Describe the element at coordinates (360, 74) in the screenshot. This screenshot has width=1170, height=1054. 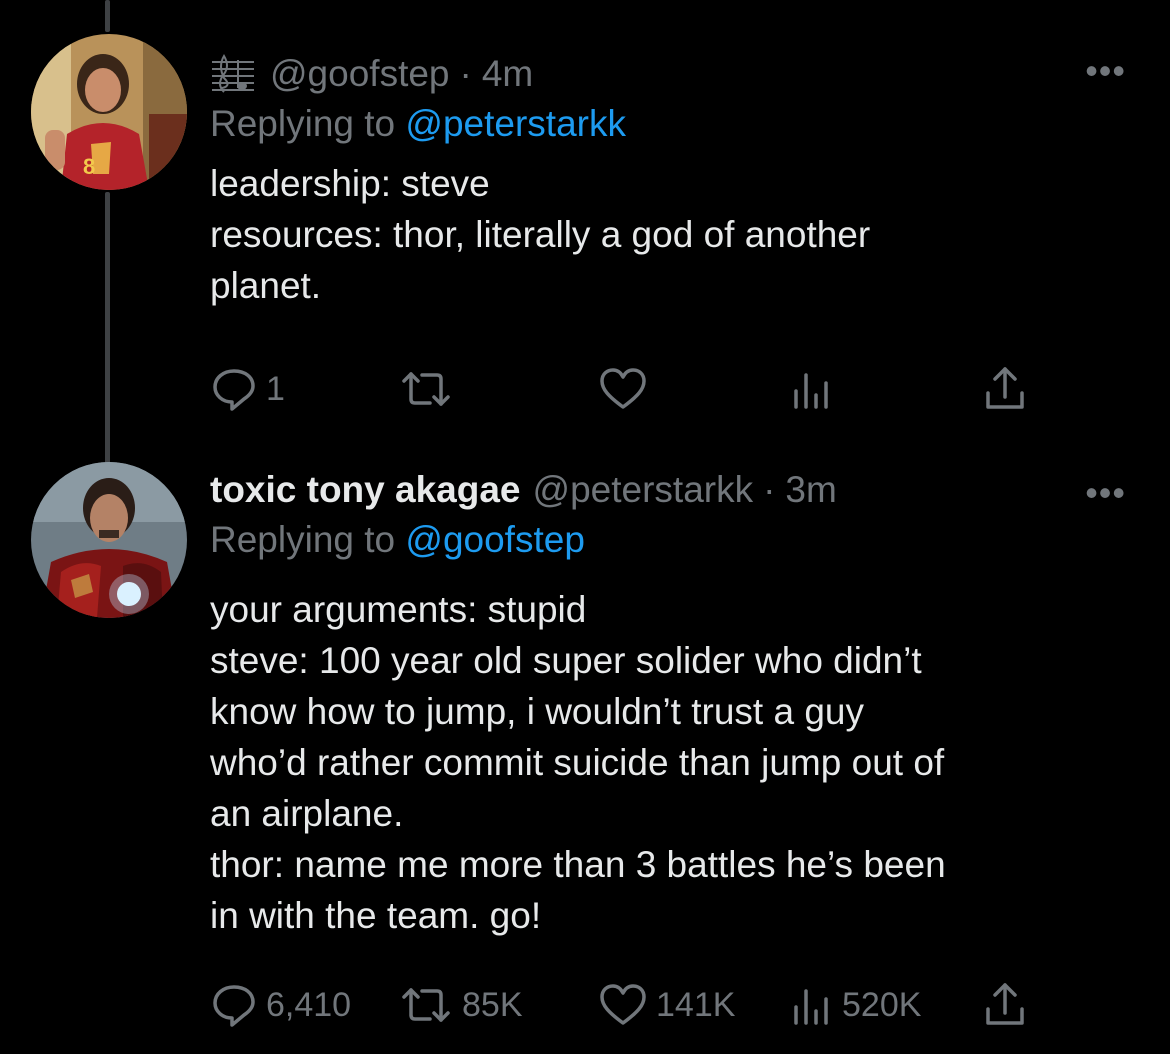
I see `tweet-handle: @goofstep` at that location.